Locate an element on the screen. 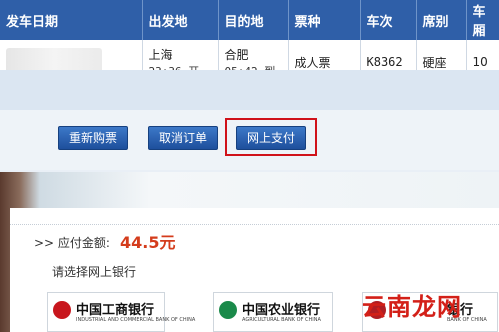 Image resolution: width=499 pixels, height=332 pixels. bank-option-abc: 中国农业银行 AGRICULTURAL BANK OF CHINA is located at coordinates (273, 312).